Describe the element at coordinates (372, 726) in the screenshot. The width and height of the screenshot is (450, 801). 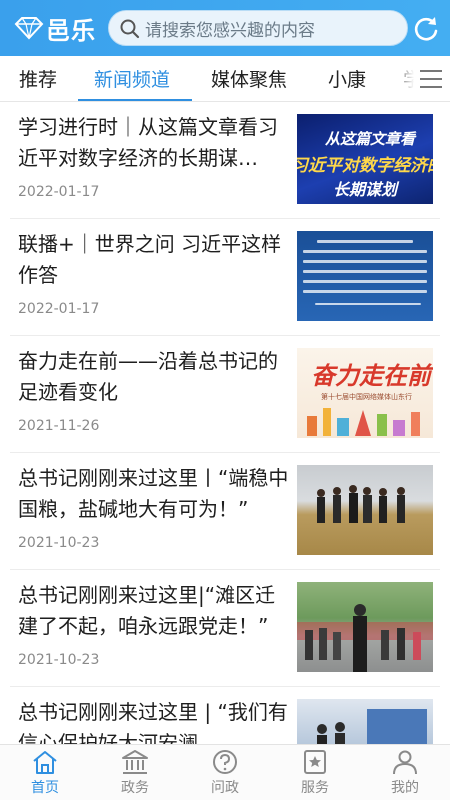
I see `meeting-photo` at that location.